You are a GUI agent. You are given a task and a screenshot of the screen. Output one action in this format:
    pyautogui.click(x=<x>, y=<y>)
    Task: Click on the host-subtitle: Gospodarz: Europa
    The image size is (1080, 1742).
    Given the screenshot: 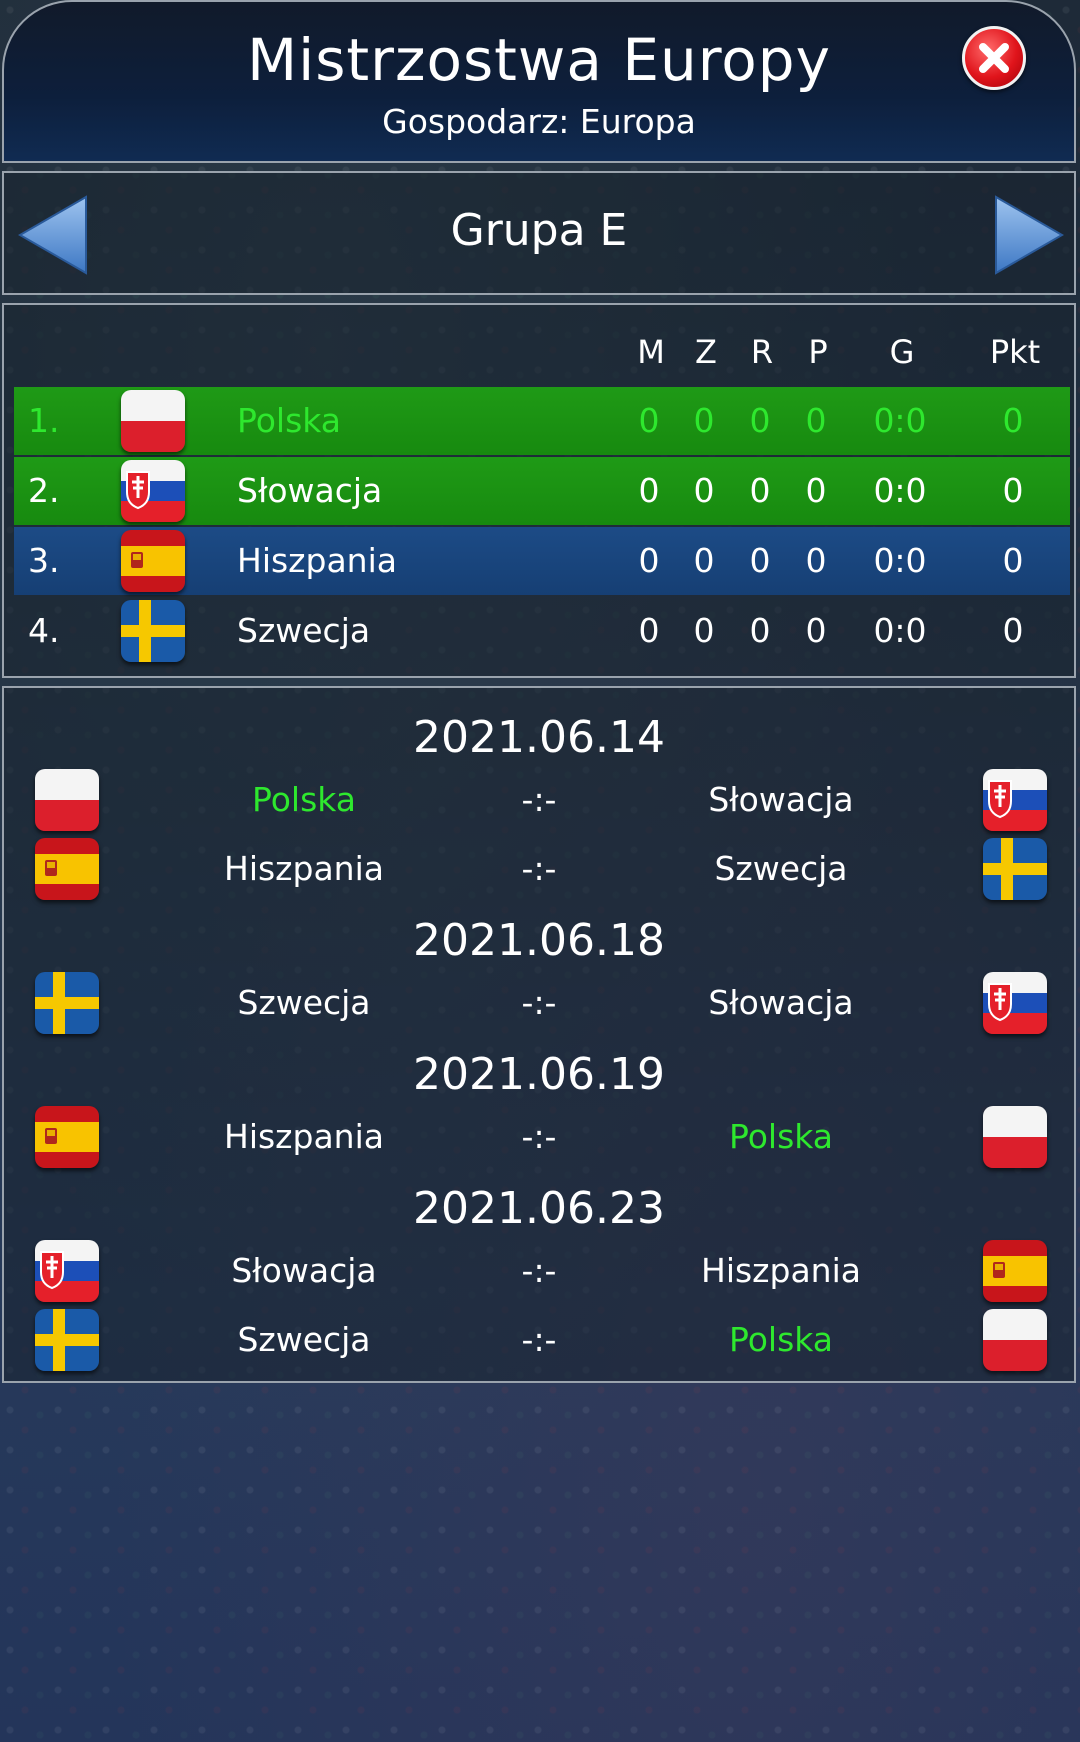 What is the action you would take?
    pyautogui.click(x=539, y=121)
    